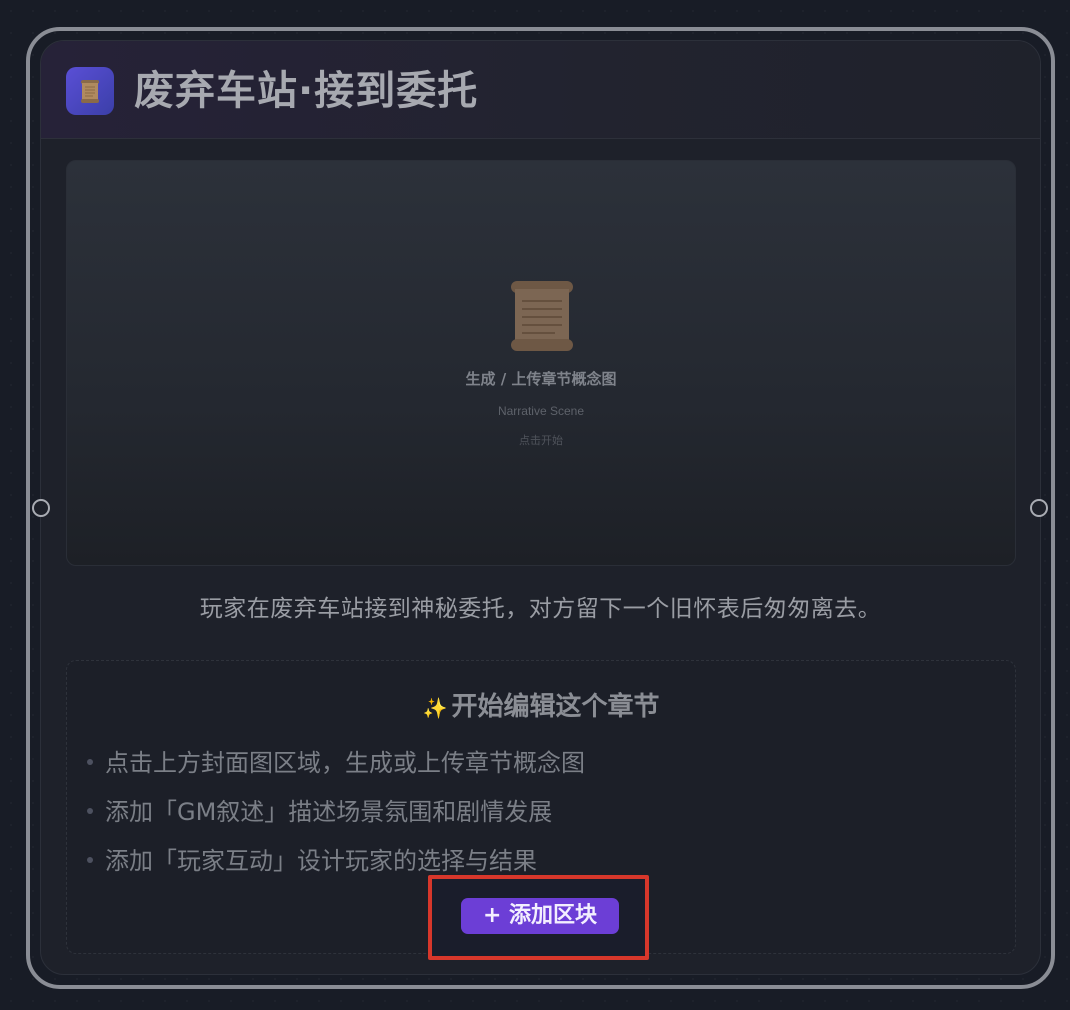 Image resolution: width=1070 pixels, height=1010 pixels. What do you see at coordinates (329, 812) in the screenshot?
I see `tip-text: 添加「GM叙述」描述场景氛围和剧情发展` at bounding box center [329, 812].